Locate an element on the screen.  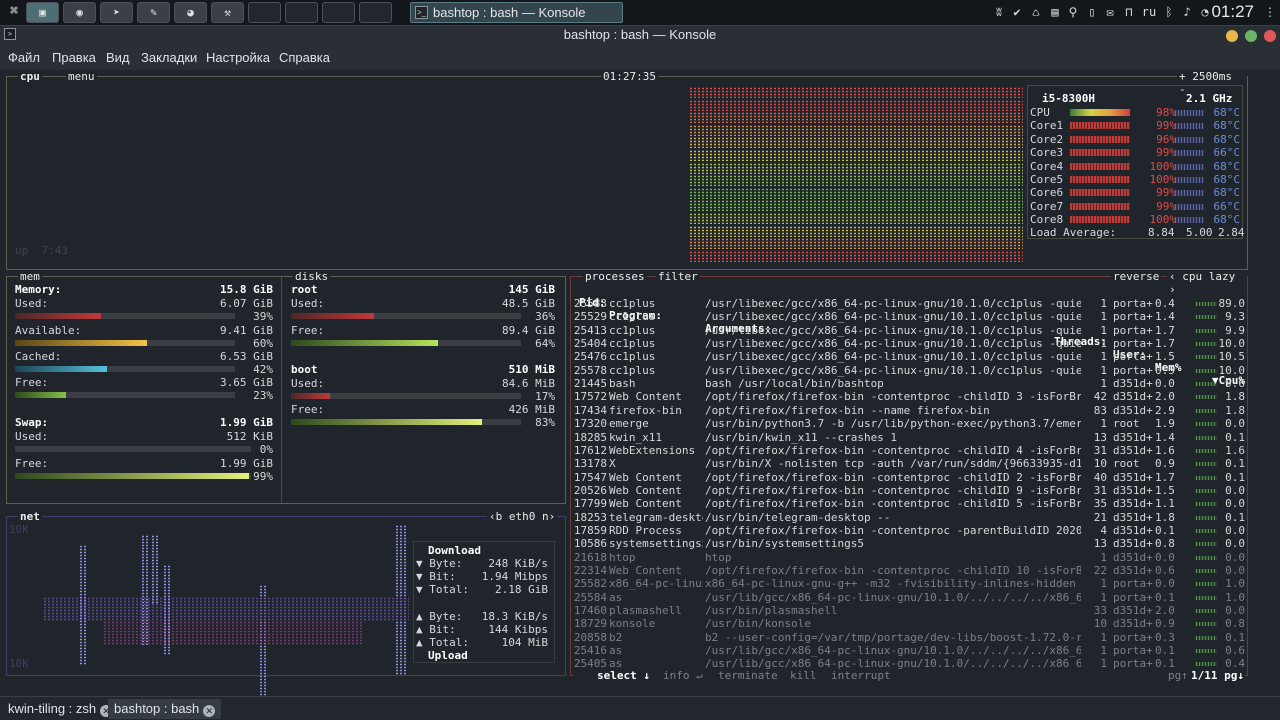
cell-pid: 25529 is located at coordinates (590, 317).